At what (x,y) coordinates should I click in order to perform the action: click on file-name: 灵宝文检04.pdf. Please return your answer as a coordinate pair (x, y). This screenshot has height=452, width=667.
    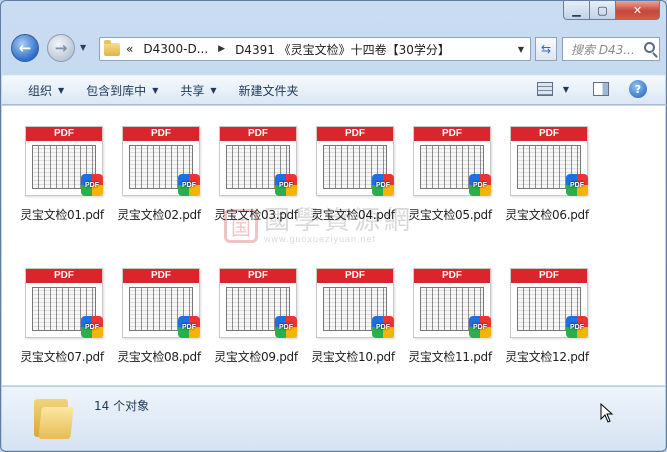
    Looking at the image, I should click on (353, 215).